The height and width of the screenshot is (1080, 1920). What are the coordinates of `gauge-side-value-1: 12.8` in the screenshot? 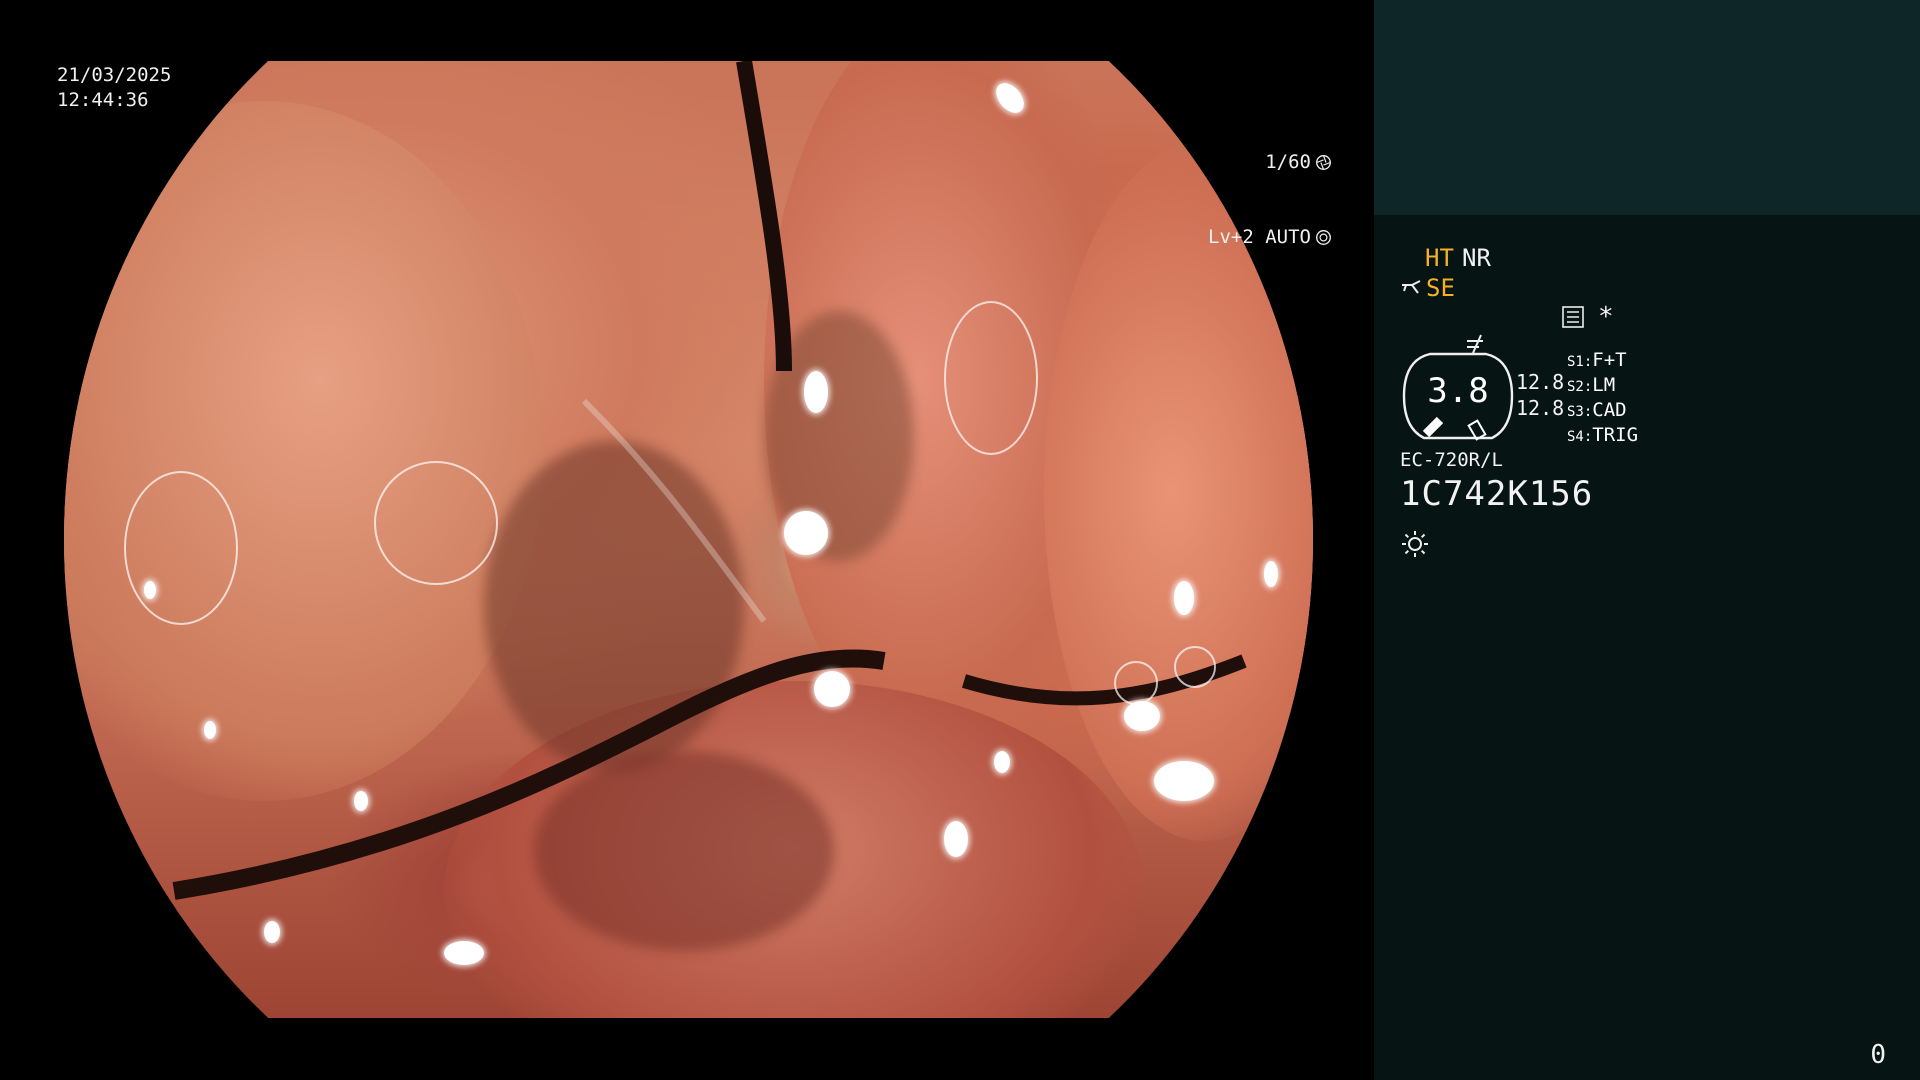 It's located at (1540, 382).